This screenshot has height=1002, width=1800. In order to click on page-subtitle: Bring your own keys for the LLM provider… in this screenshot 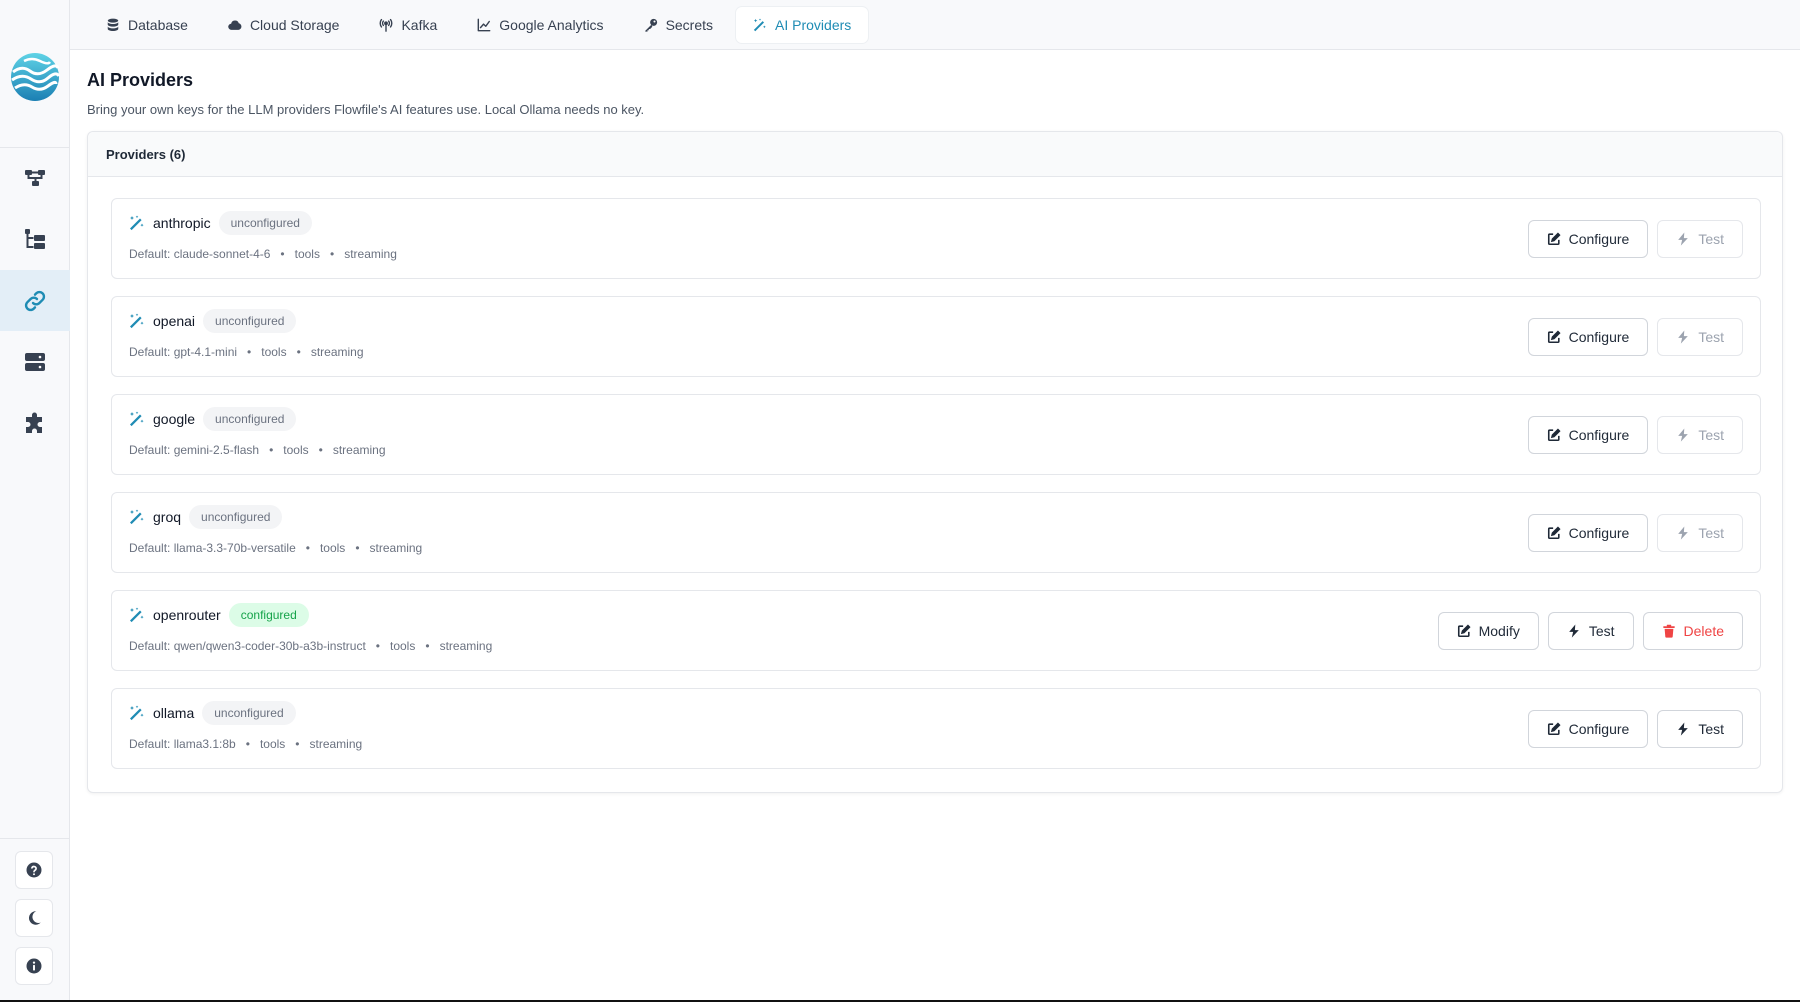, I will do `click(366, 109)`.